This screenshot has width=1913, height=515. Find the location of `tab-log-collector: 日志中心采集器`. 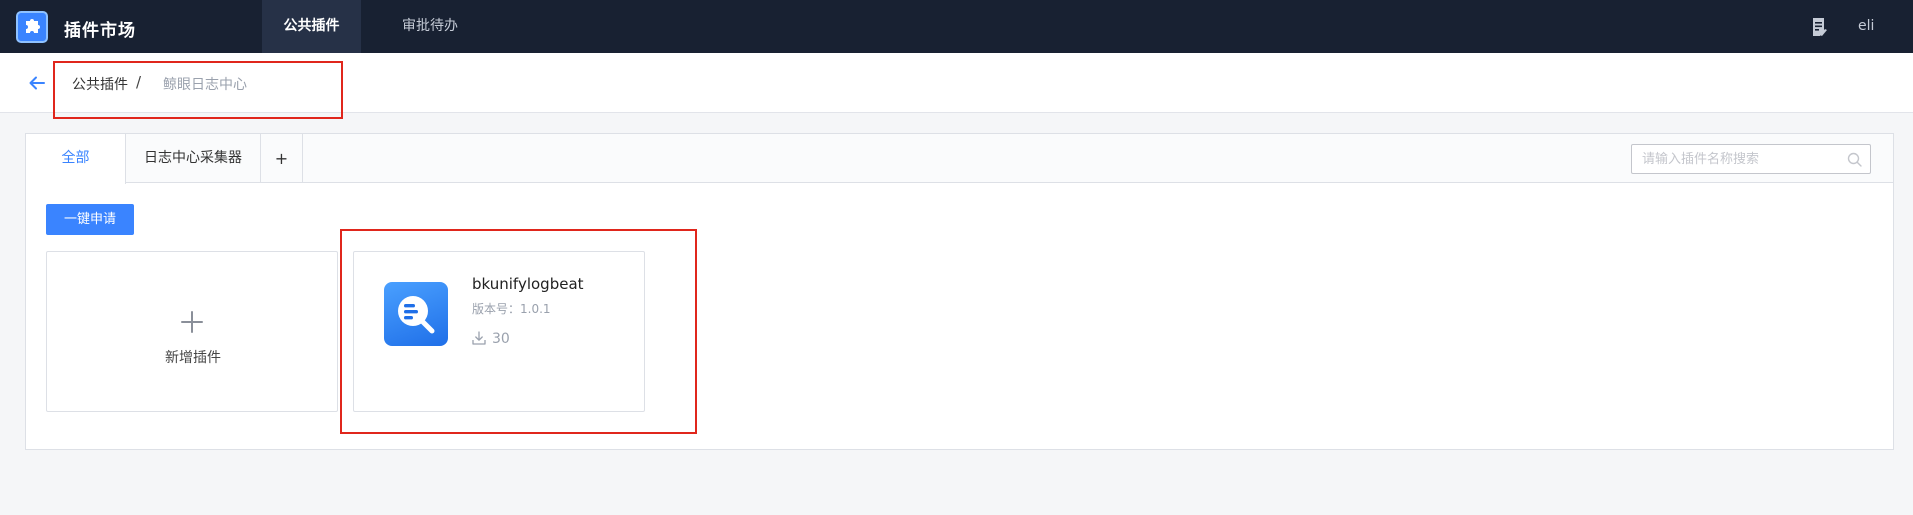

tab-log-collector: 日志中心采集器 is located at coordinates (193, 158).